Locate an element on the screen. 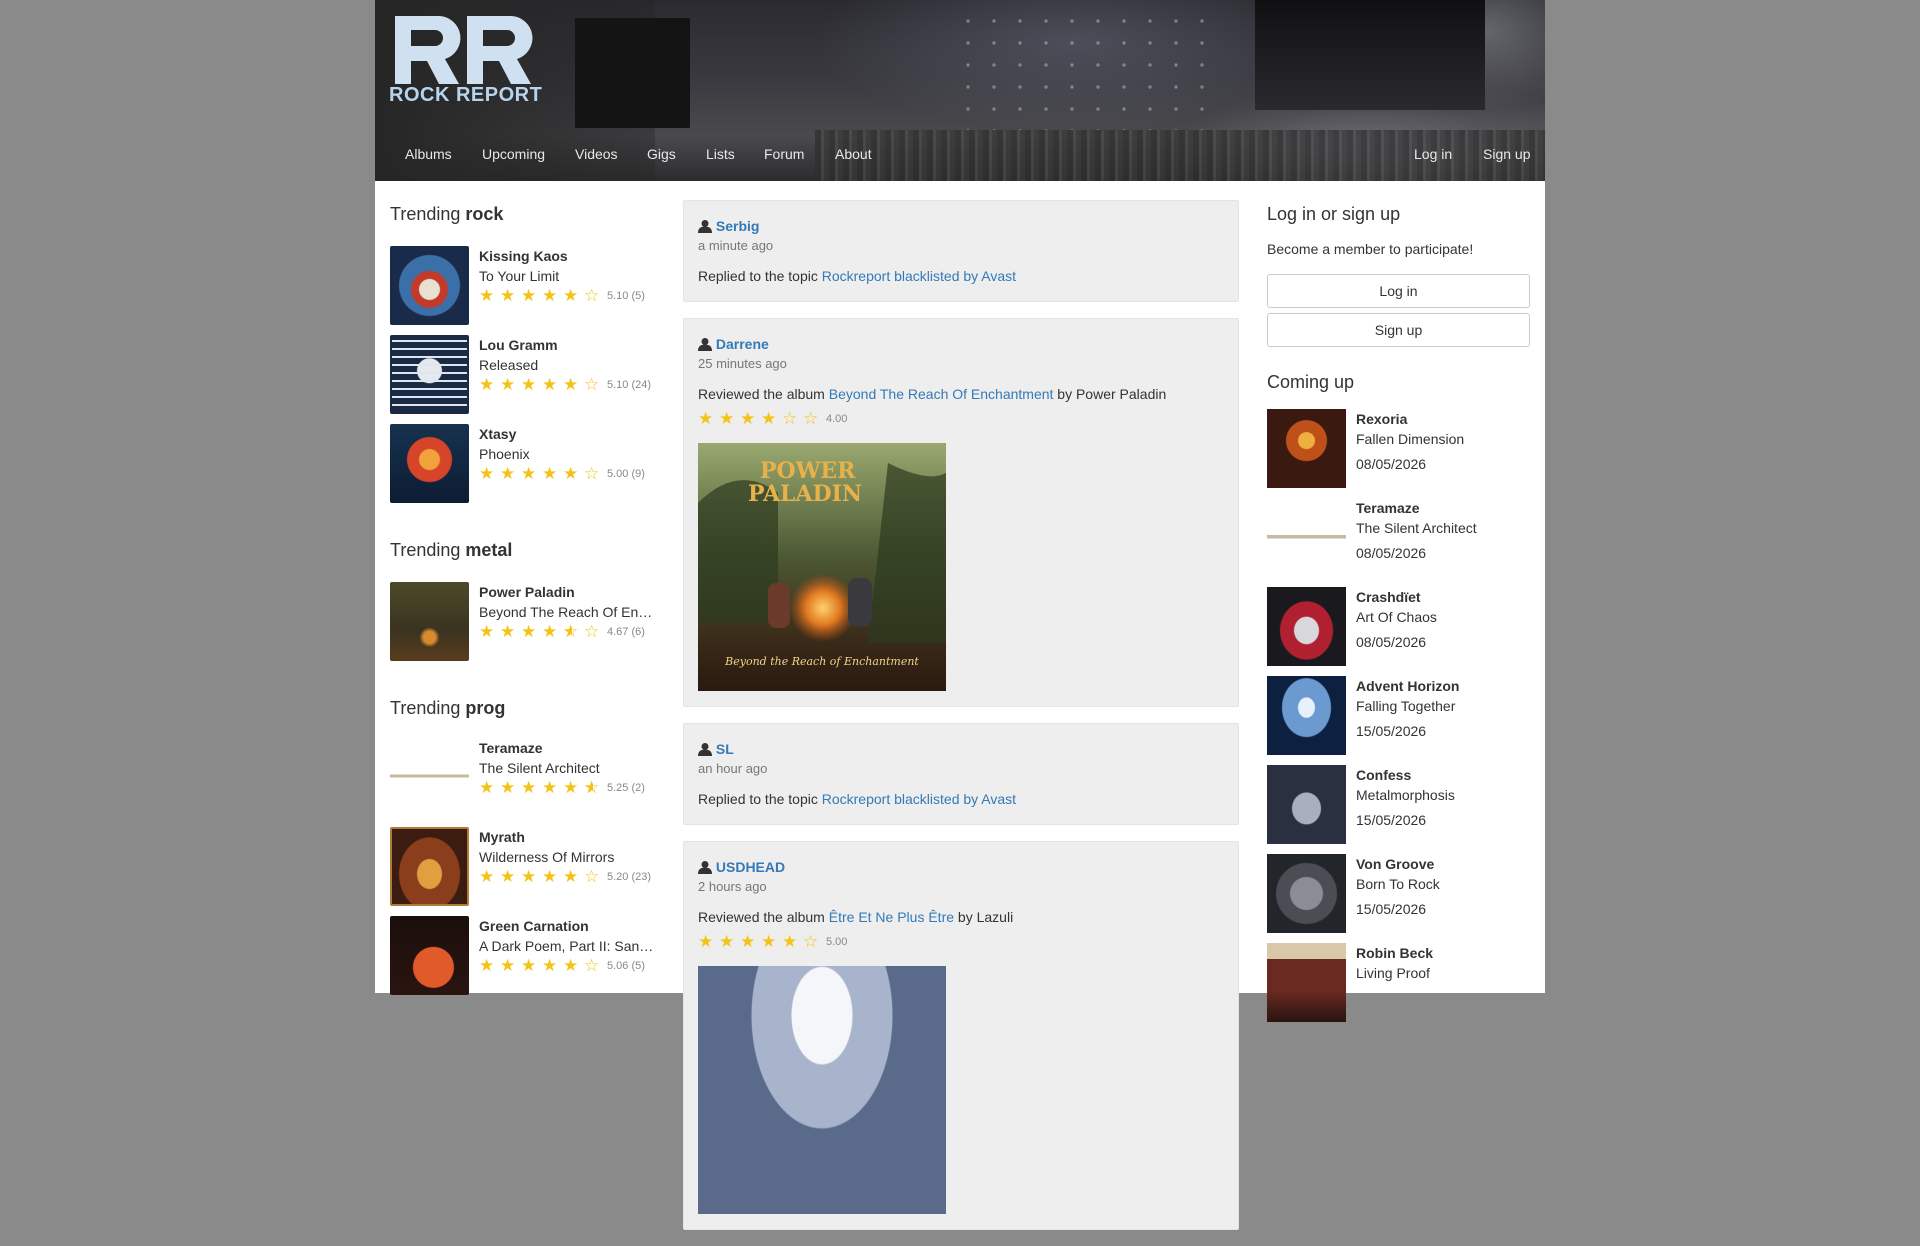 This screenshot has height=1246, width=1920. upcoming-album: Falling Together is located at coordinates (1441, 706).